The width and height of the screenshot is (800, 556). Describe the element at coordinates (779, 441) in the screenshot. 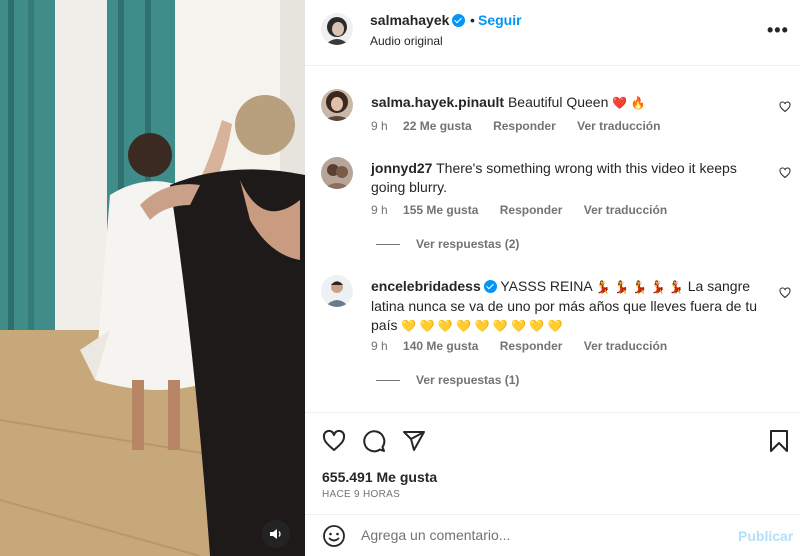

I see `bookmark-icon` at that location.